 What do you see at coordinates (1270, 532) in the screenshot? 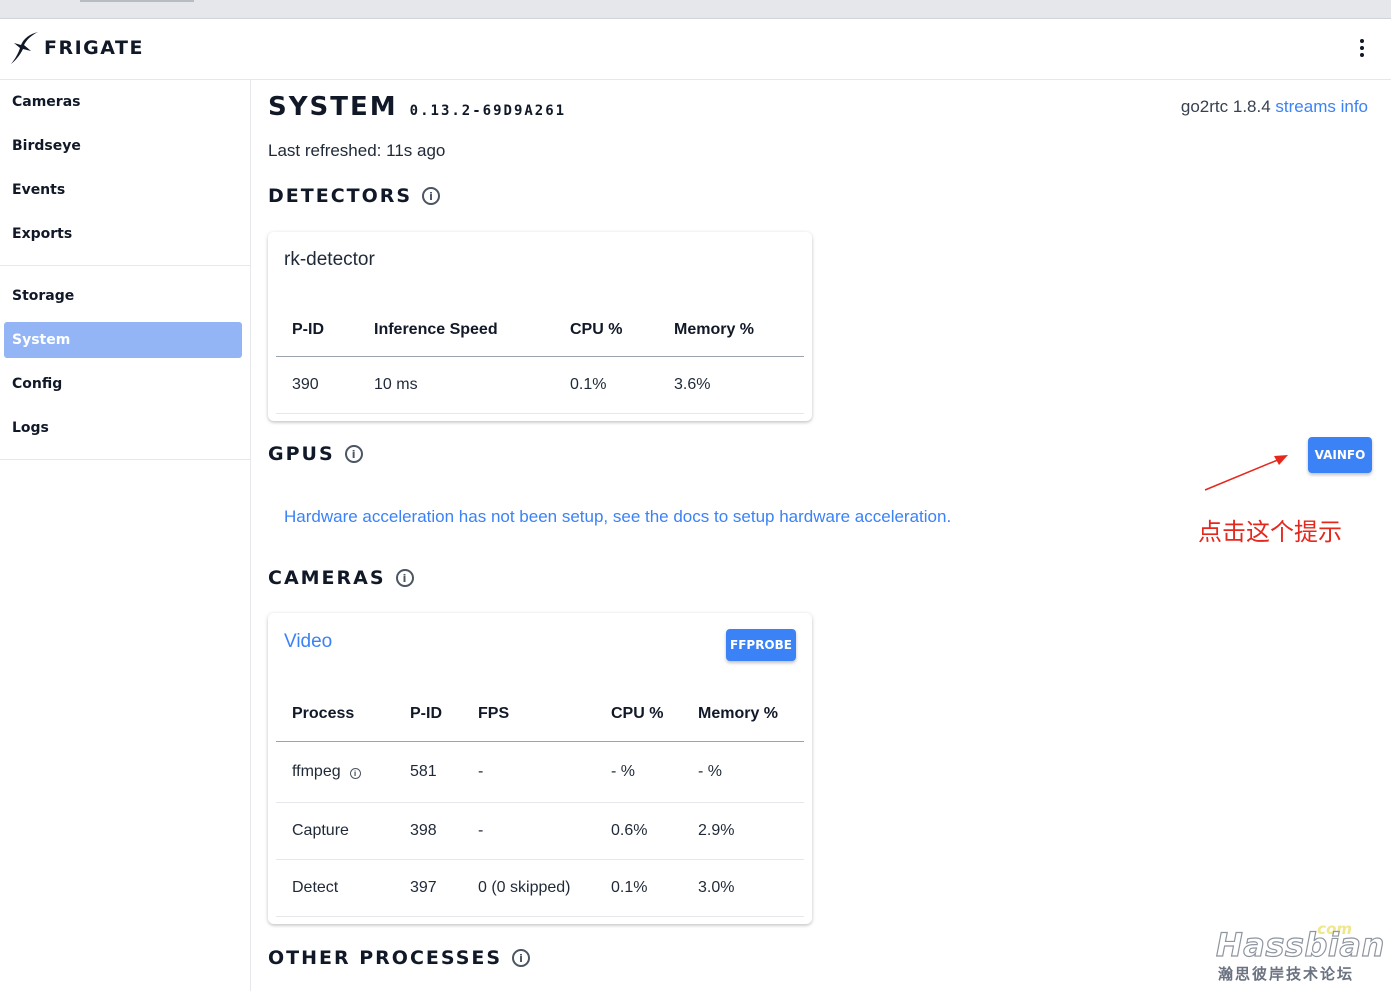
I see `annotation-text: 点击这个提示` at bounding box center [1270, 532].